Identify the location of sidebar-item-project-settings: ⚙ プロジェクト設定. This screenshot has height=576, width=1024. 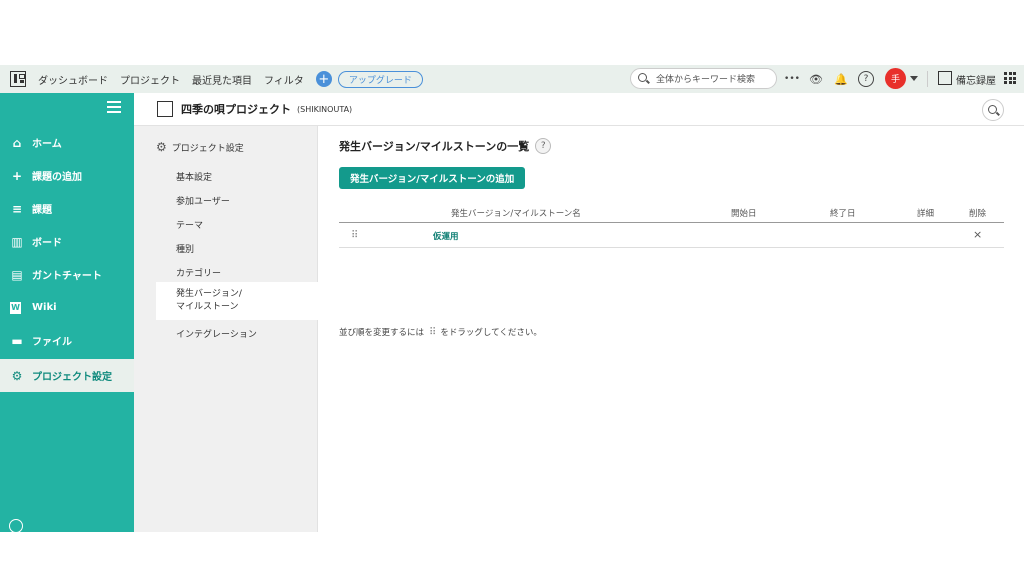
(67, 375).